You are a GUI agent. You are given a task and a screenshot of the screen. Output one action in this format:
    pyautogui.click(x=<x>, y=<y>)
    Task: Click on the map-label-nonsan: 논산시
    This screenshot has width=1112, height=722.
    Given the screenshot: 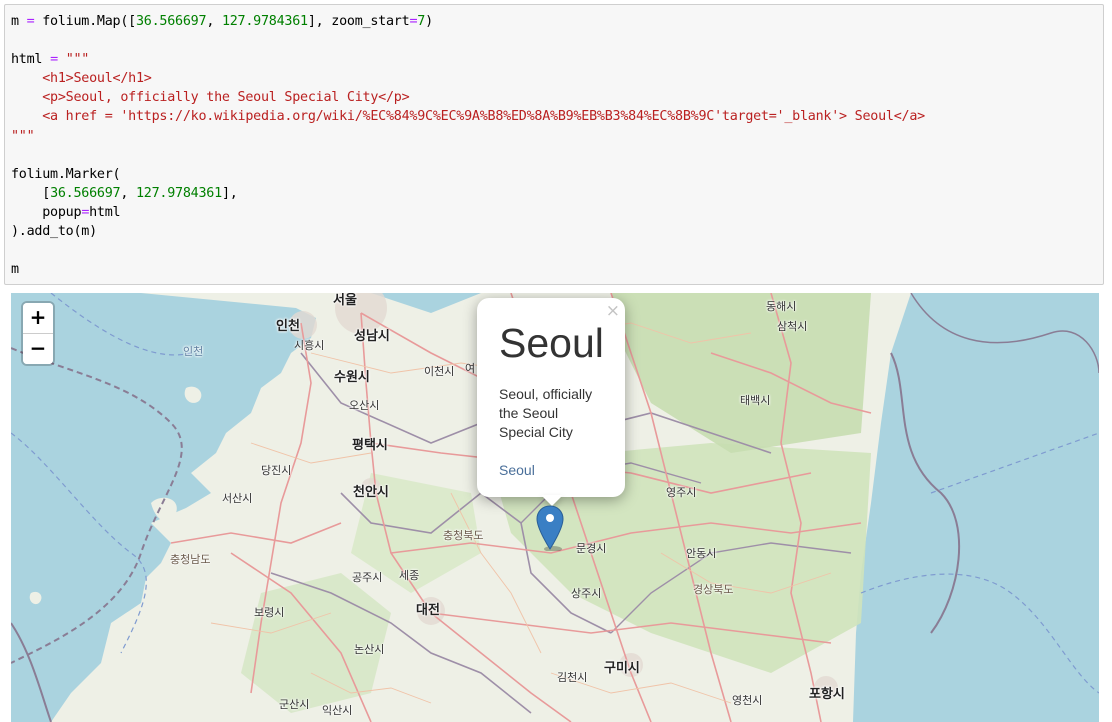 What is the action you would take?
    pyautogui.click(x=369, y=649)
    